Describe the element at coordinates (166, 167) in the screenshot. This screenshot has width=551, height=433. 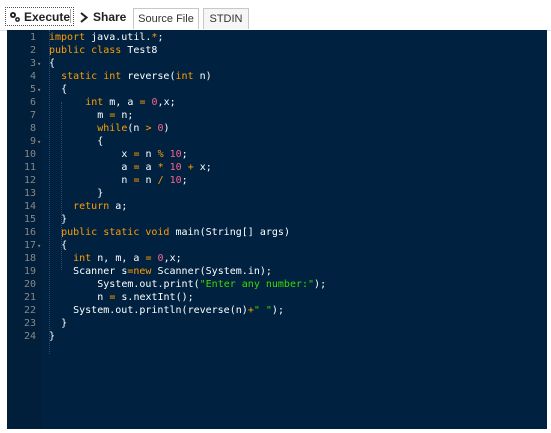
I see `code-text: a = a * 10 + x;` at that location.